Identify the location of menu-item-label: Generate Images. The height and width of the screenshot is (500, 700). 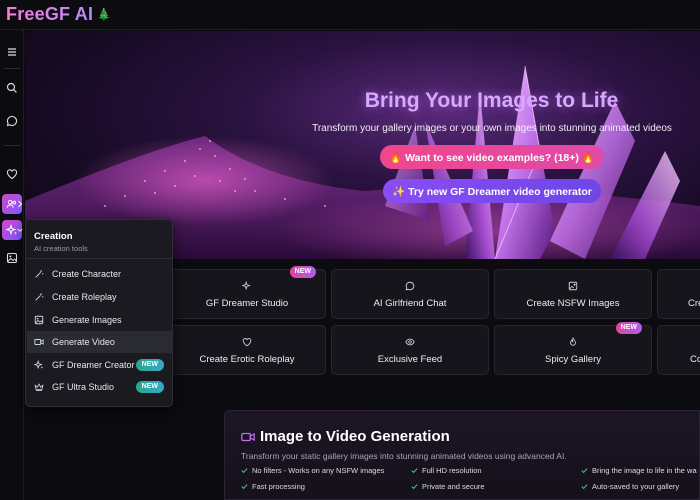
(87, 320).